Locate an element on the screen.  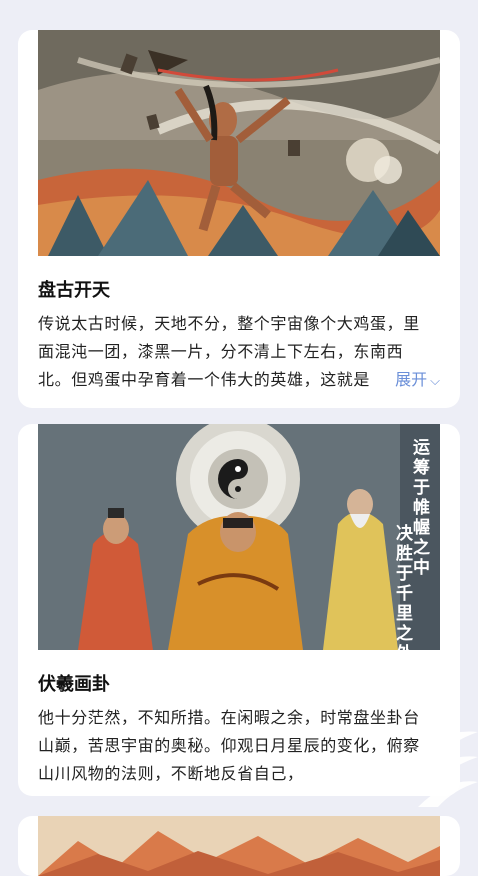
excerpt-line: 山巅，苦思宇宙的奥秘。仰观日月星辰的变化，俯察 is located at coordinates (229, 745).